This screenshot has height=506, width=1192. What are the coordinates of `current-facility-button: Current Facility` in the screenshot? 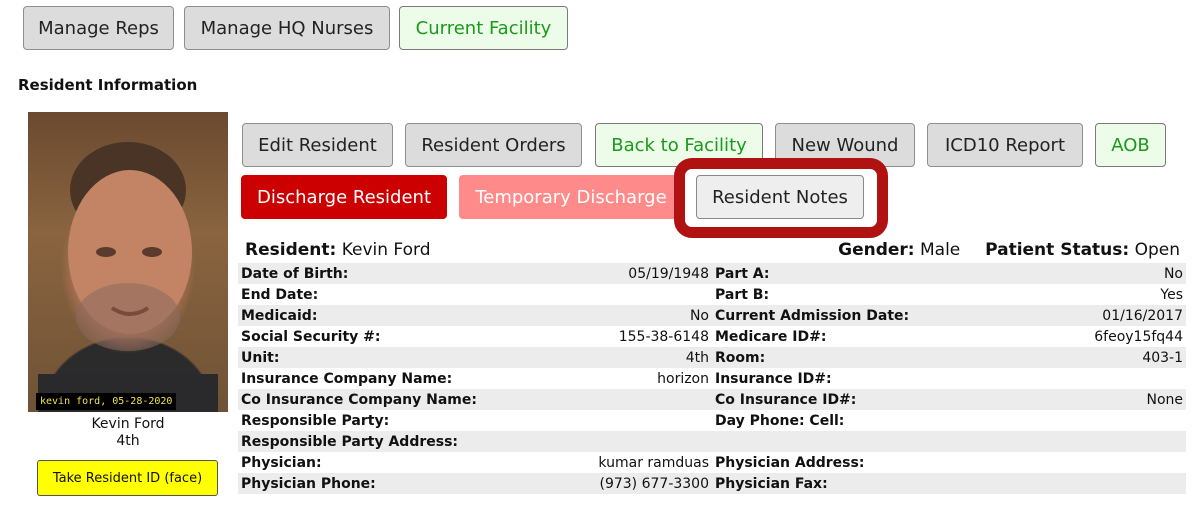 It's located at (483, 28).